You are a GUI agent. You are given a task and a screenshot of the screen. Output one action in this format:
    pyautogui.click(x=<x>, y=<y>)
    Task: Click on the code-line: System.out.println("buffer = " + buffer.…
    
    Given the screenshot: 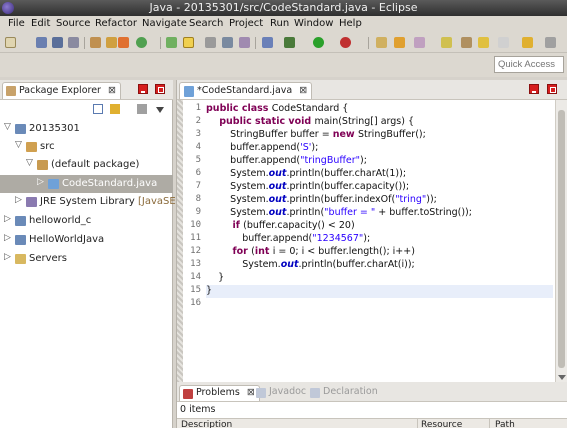 What is the action you would take?
    pyautogui.click(x=339, y=213)
    